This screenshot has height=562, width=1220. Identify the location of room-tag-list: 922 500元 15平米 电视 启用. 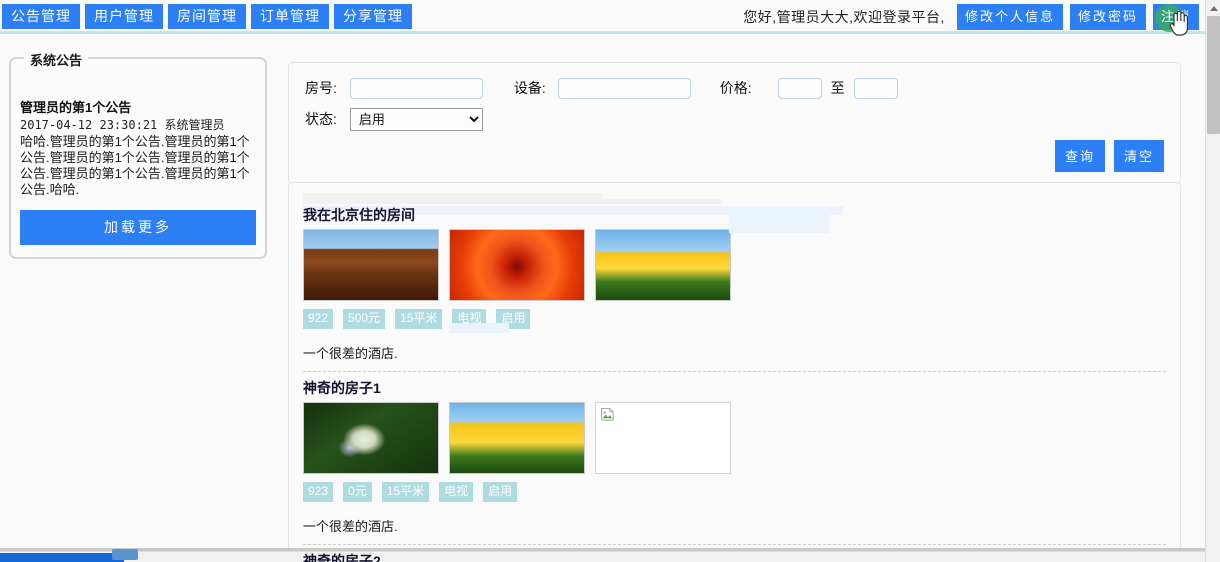
(734, 319).